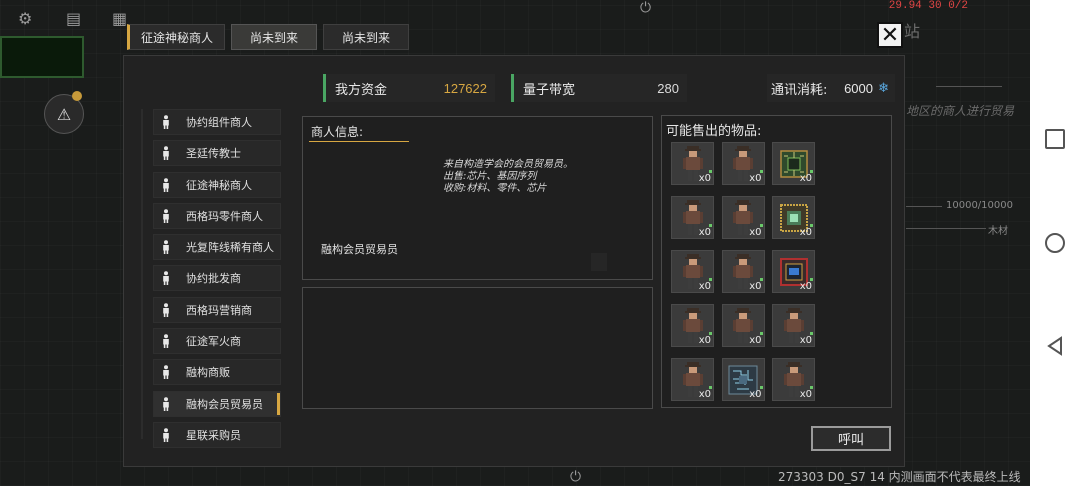  What do you see at coordinates (1055, 139) in the screenshot?
I see `recent-apps-icon` at bounding box center [1055, 139].